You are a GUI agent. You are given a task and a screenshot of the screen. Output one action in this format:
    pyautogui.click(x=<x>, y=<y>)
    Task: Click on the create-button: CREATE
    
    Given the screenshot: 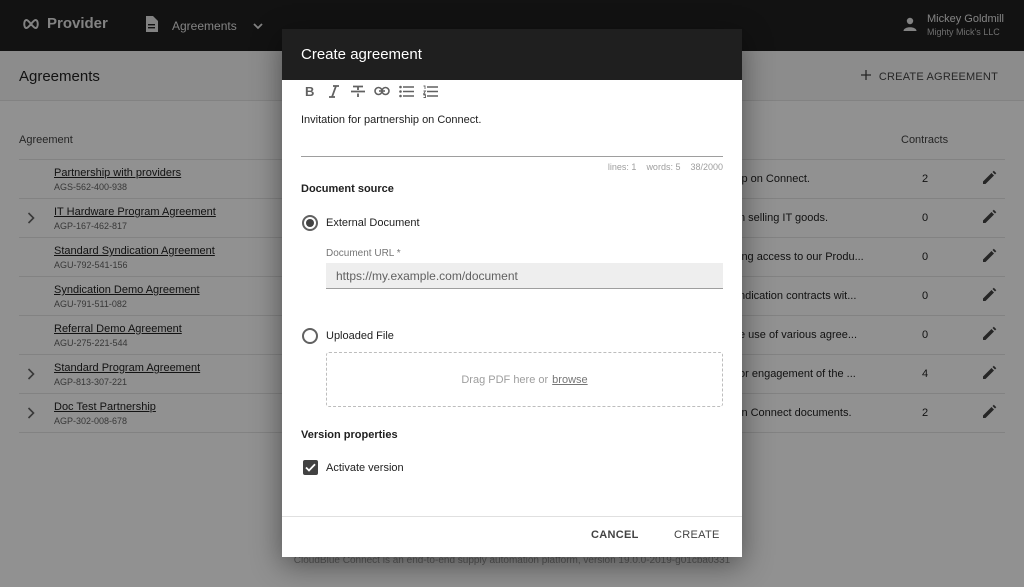 What is the action you would take?
    pyautogui.click(x=697, y=535)
    